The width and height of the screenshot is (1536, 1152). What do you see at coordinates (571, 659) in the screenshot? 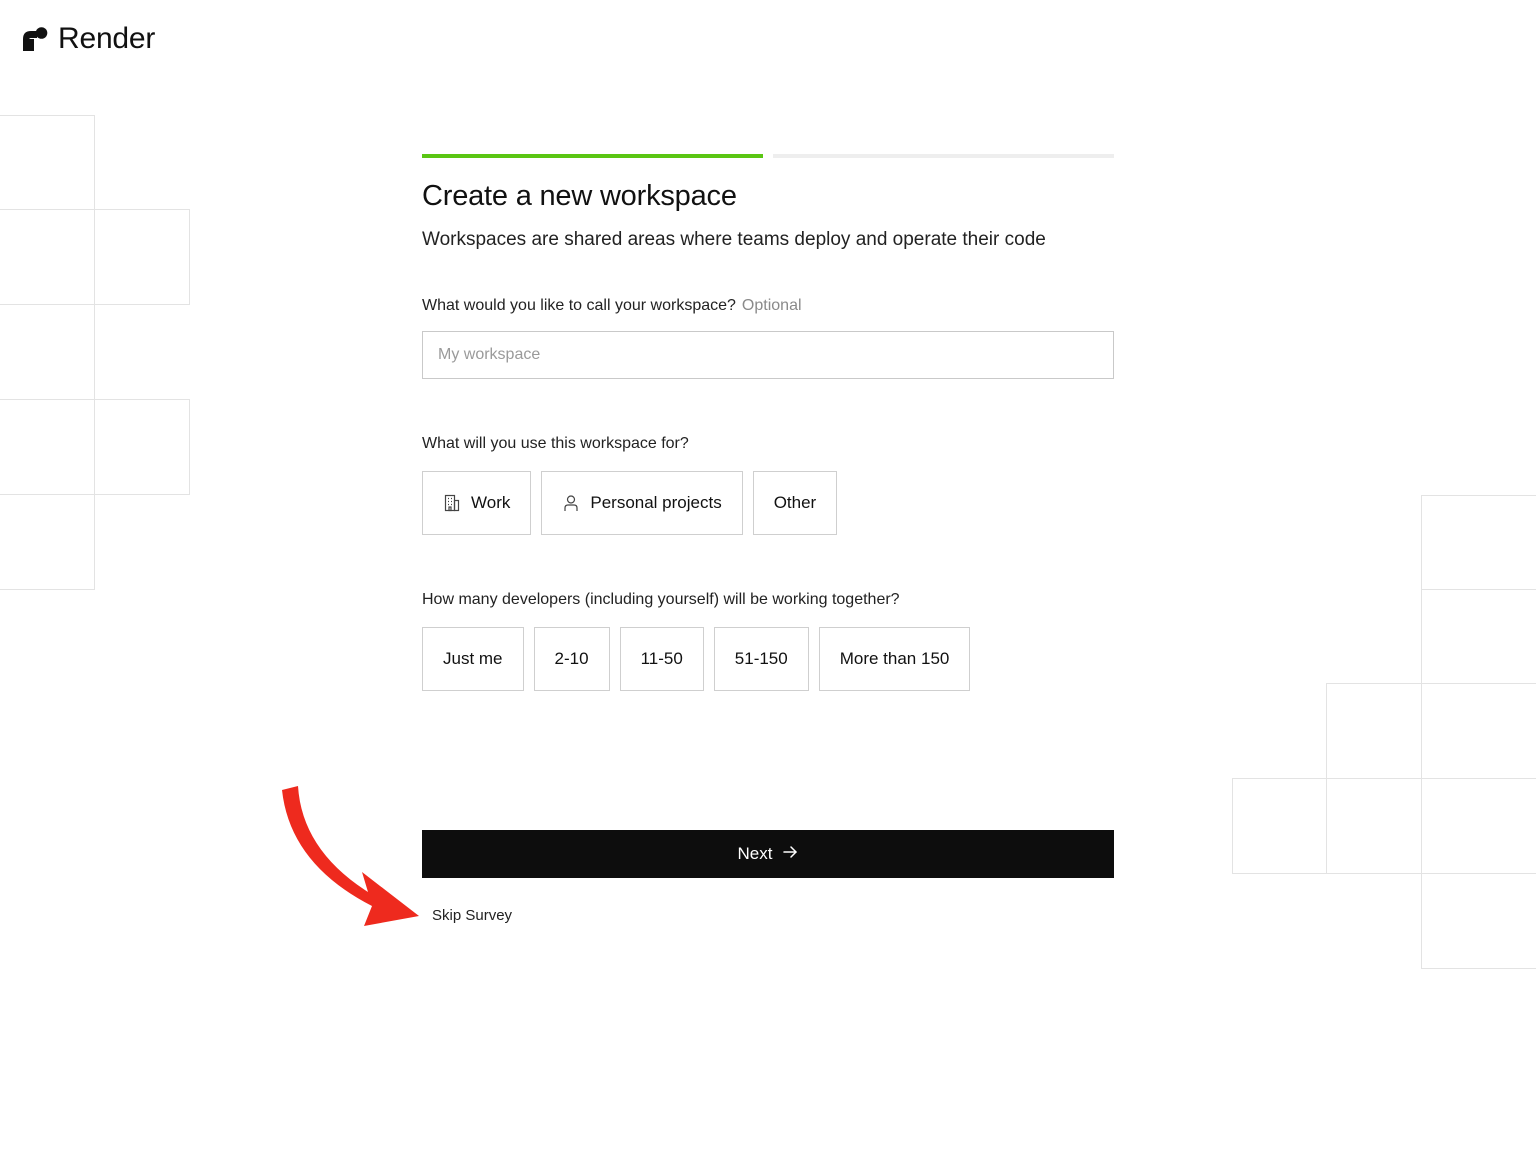
I see `team-size-option-2-10: 2-10` at bounding box center [571, 659].